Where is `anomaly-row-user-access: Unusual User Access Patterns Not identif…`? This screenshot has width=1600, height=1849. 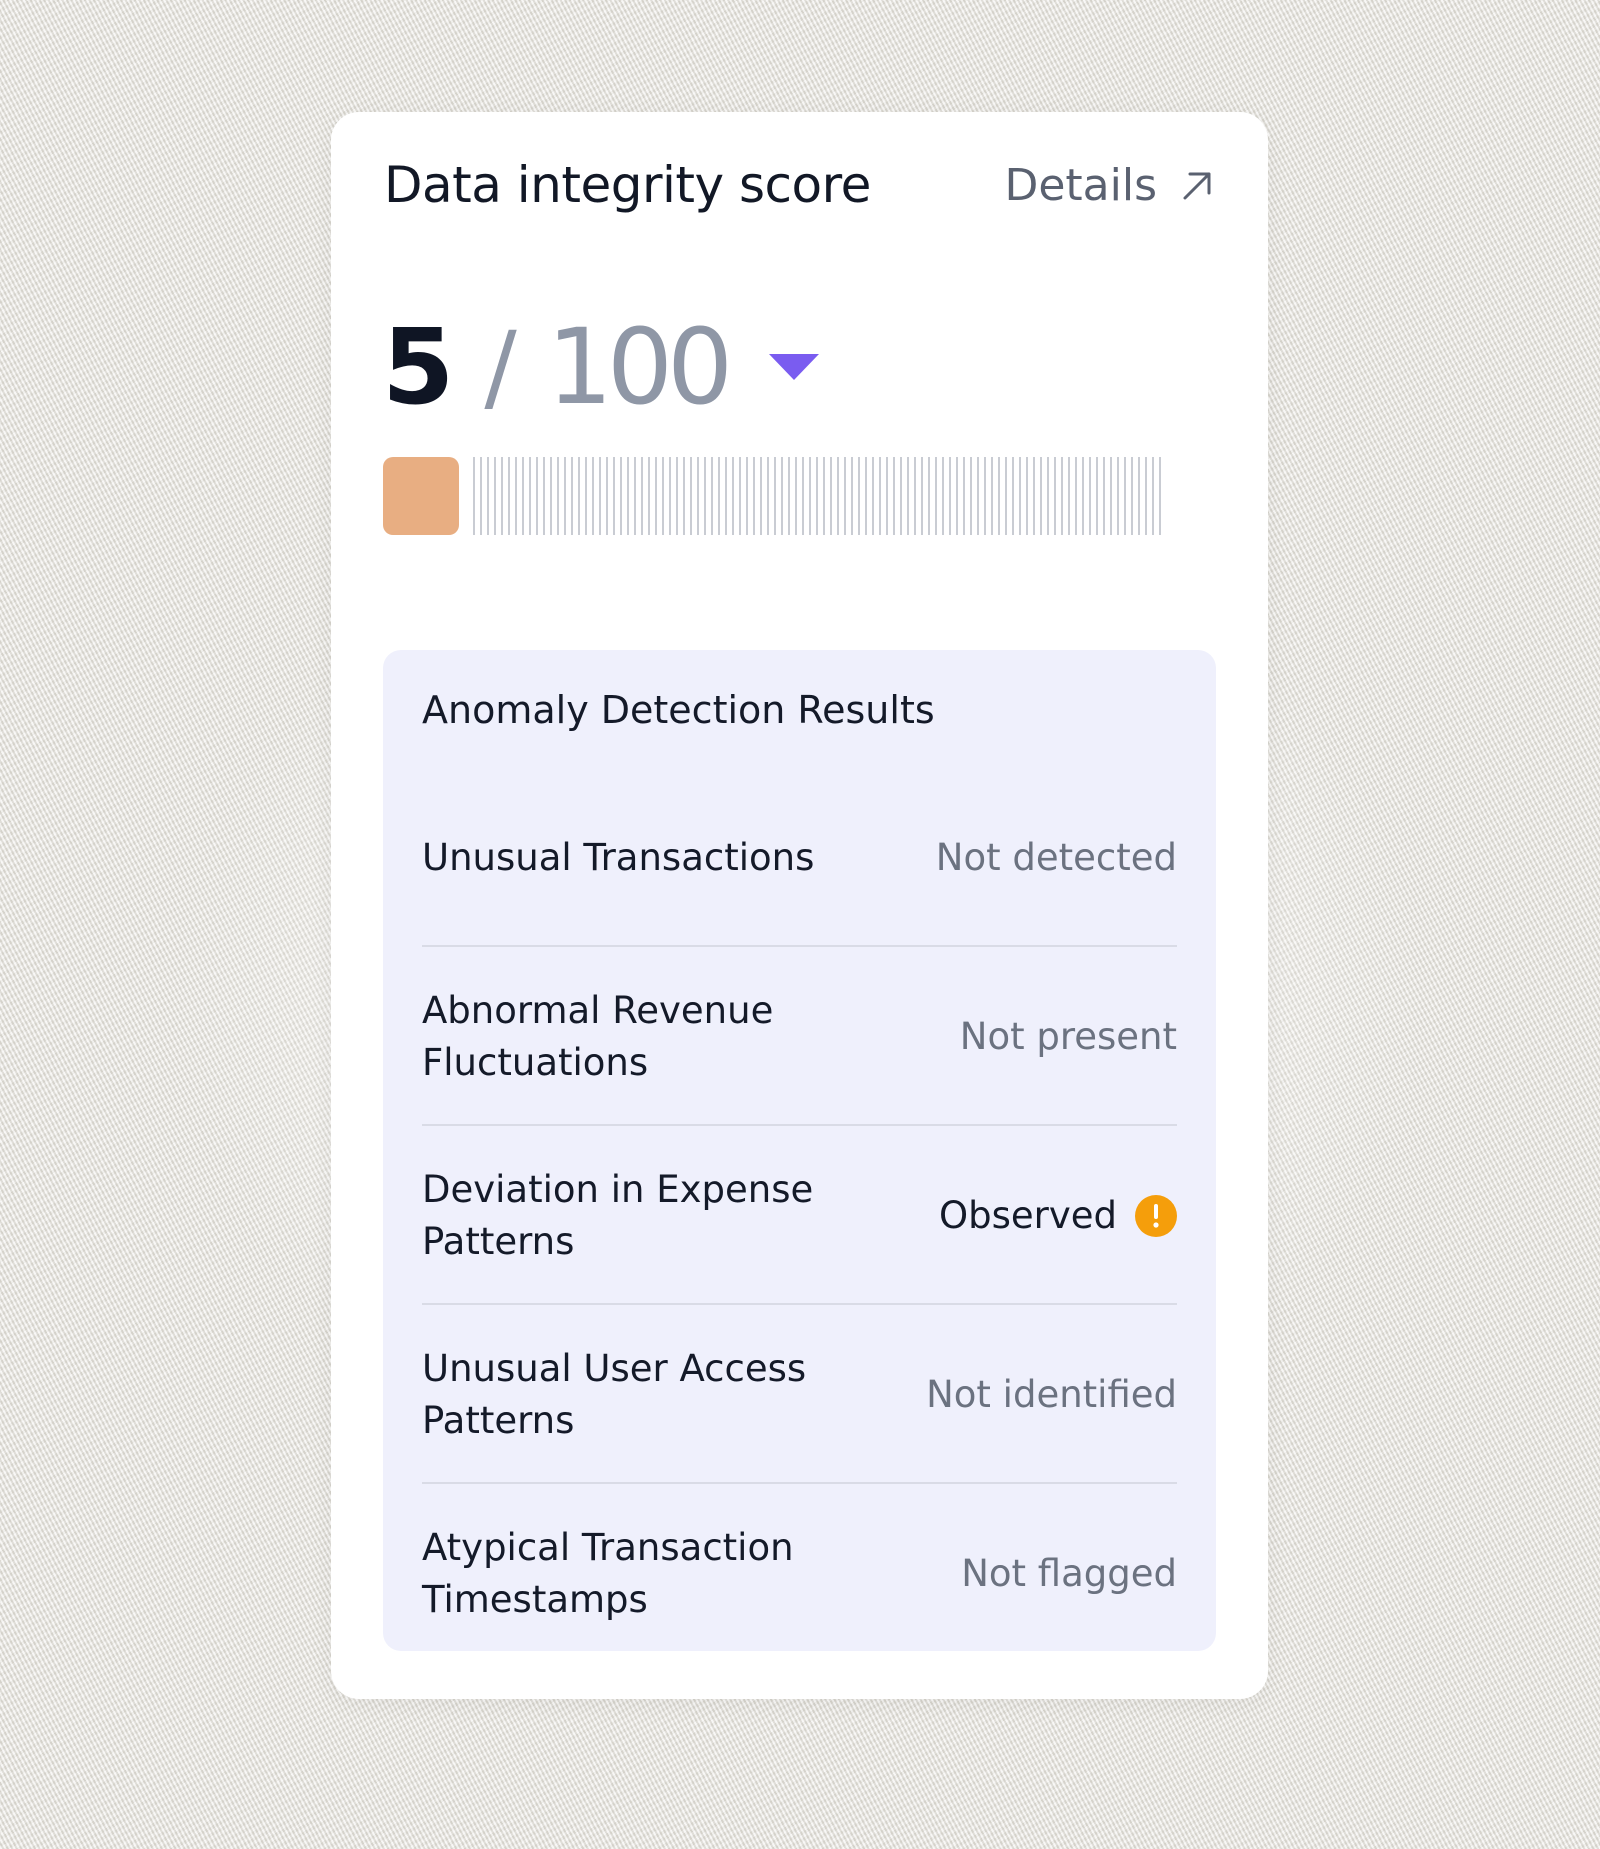
anomaly-row-user-access: Unusual User Access Patterns Not identif… is located at coordinates (799, 1394).